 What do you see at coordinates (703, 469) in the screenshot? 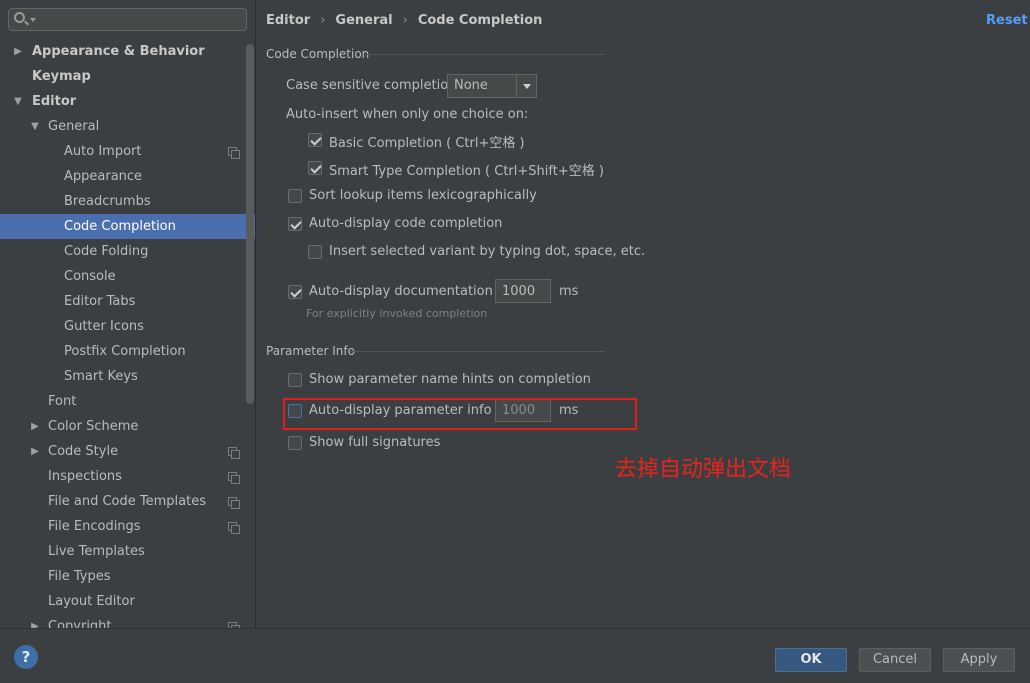
I see `annotation-text: 去掉自动弹出文档` at bounding box center [703, 469].